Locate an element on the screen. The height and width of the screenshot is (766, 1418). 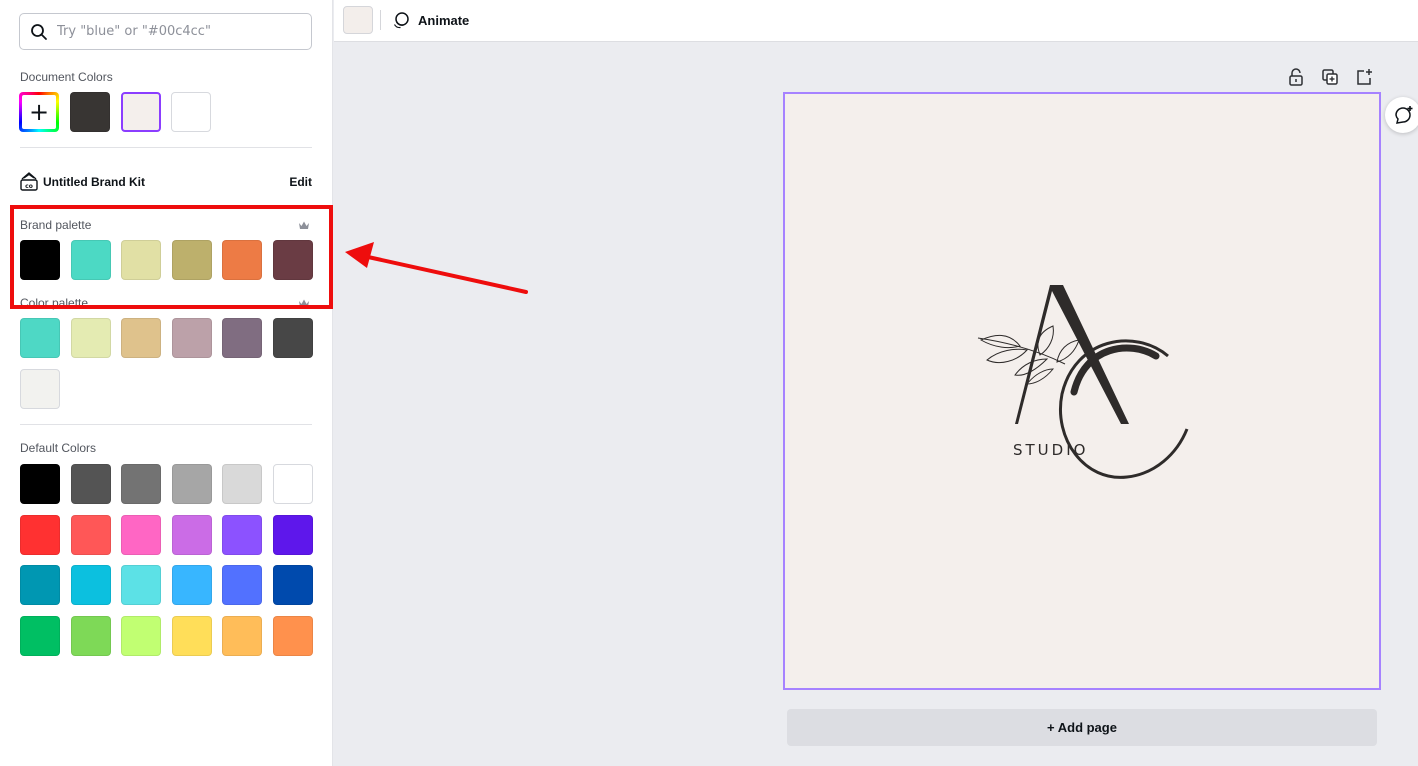
add-page-icon is located at coordinates (1364, 77).